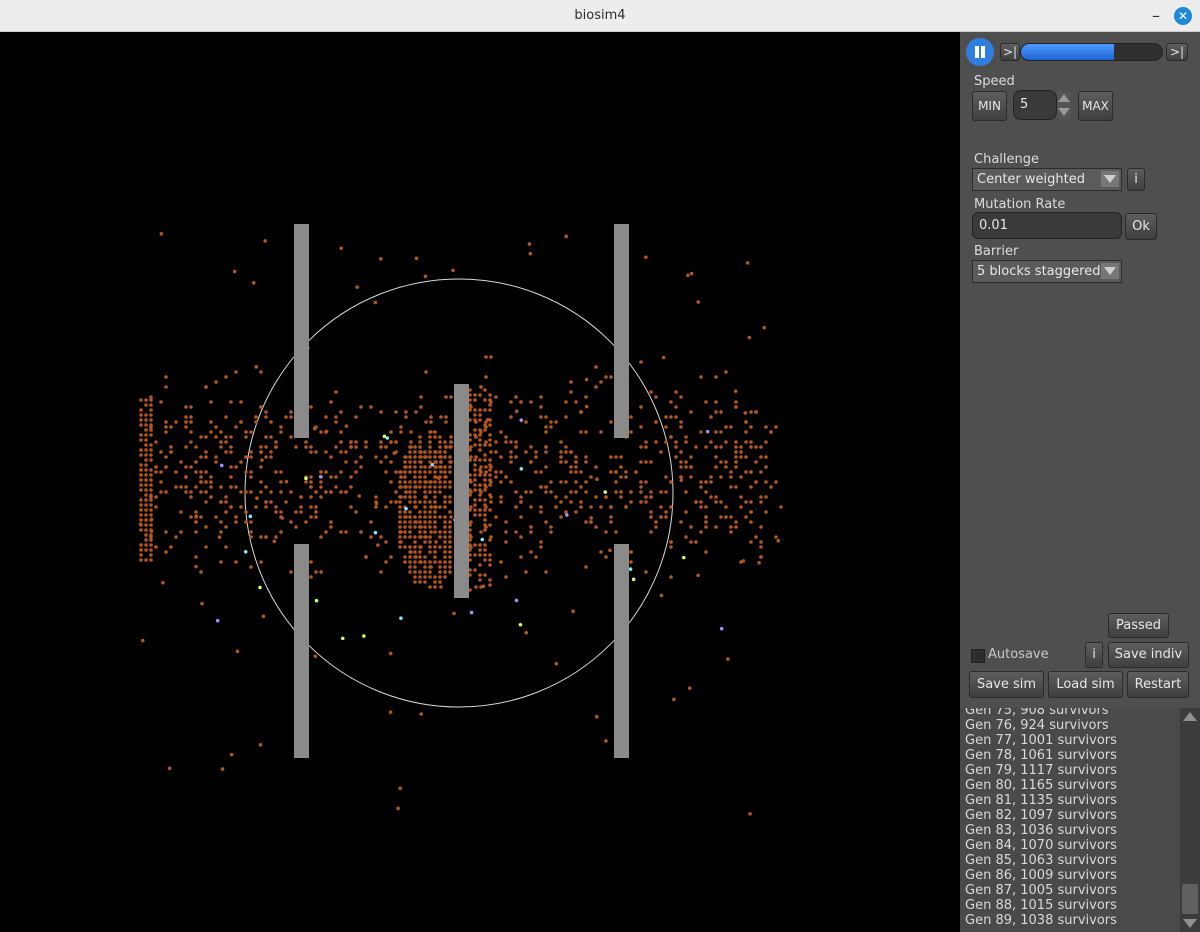  Describe the element at coordinates (977, 52) in the screenshot. I see `pause-icon` at that location.